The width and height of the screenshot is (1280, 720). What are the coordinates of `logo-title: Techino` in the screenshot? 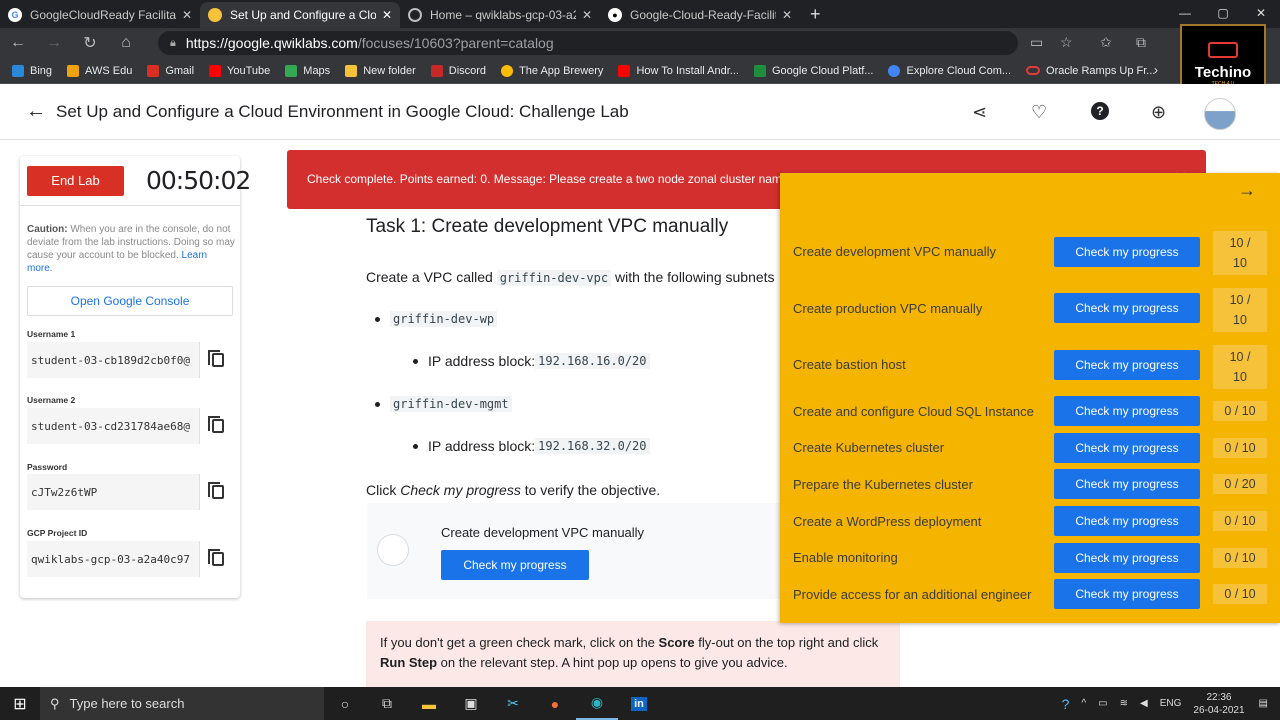 It's located at (1223, 72).